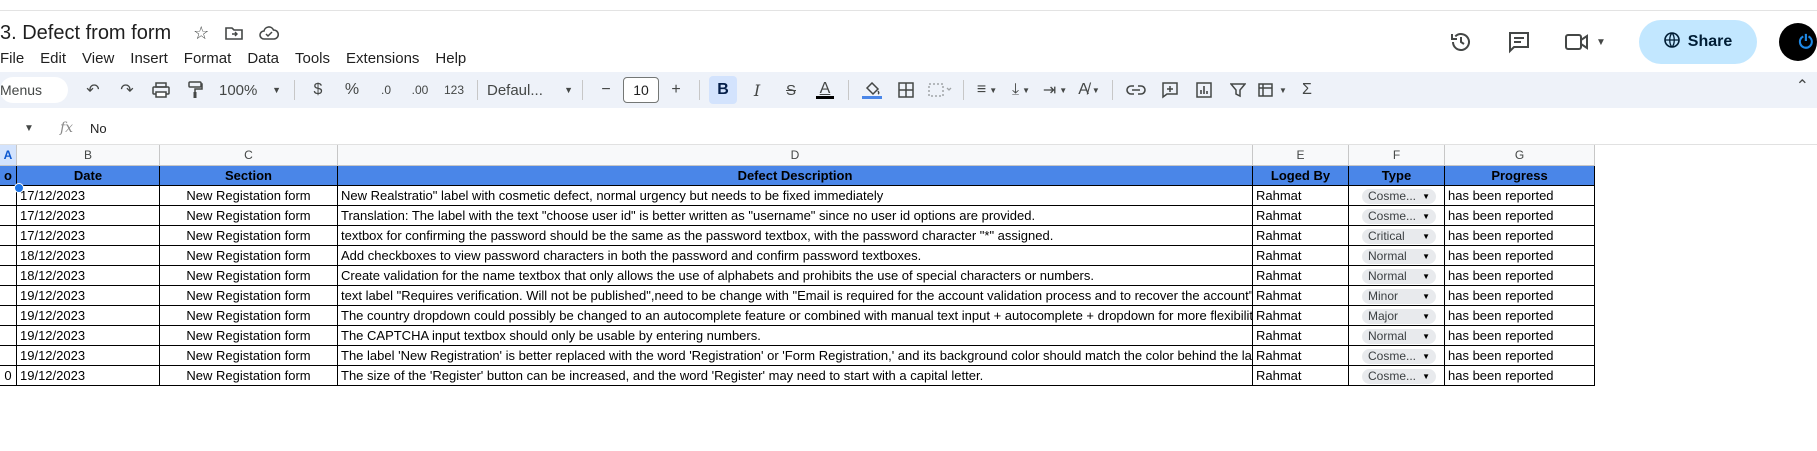 The image size is (1817, 451). Describe the element at coordinates (34, 128) in the screenshot. I see `name-box-dropdown-icon: ▼` at that location.